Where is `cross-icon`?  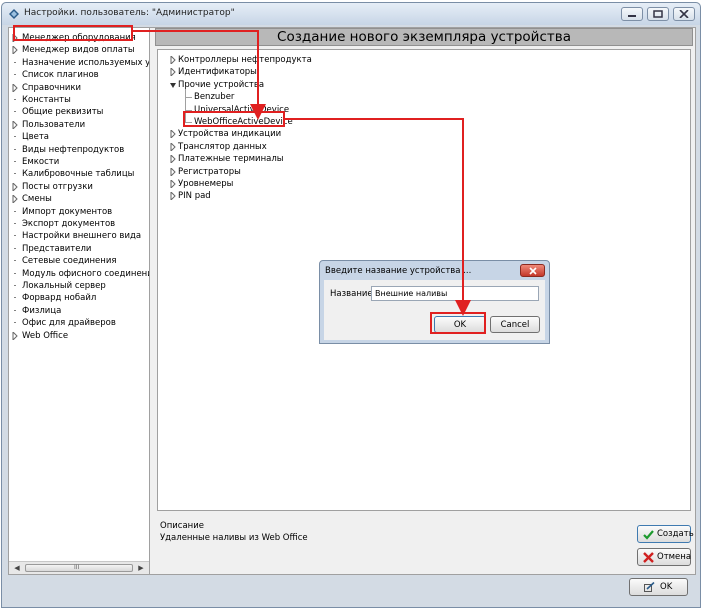
cross-icon is located at coordinates (648, 557).